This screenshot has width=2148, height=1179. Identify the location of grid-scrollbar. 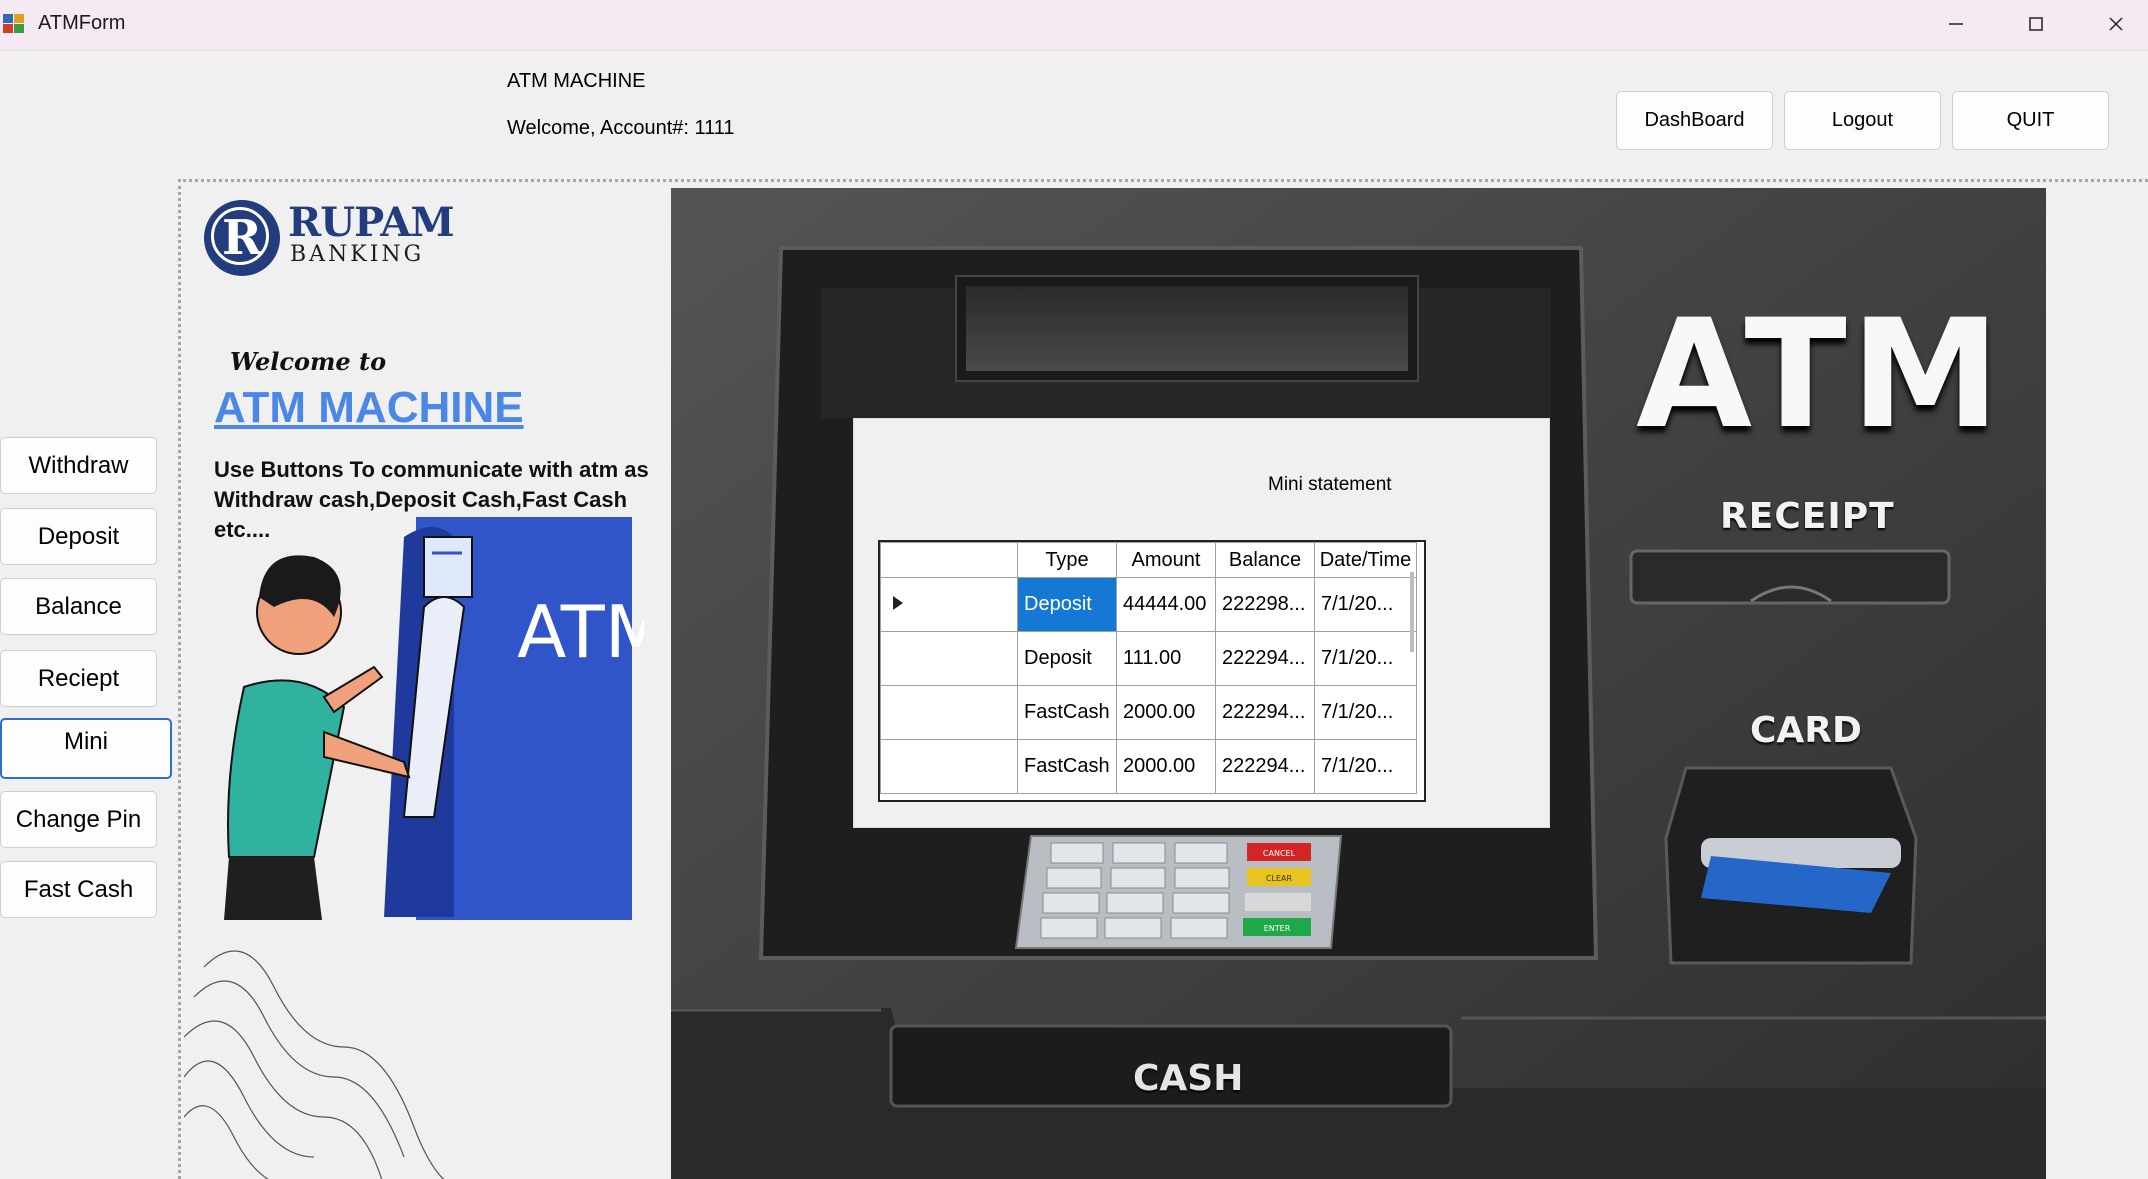
(1412, 612).